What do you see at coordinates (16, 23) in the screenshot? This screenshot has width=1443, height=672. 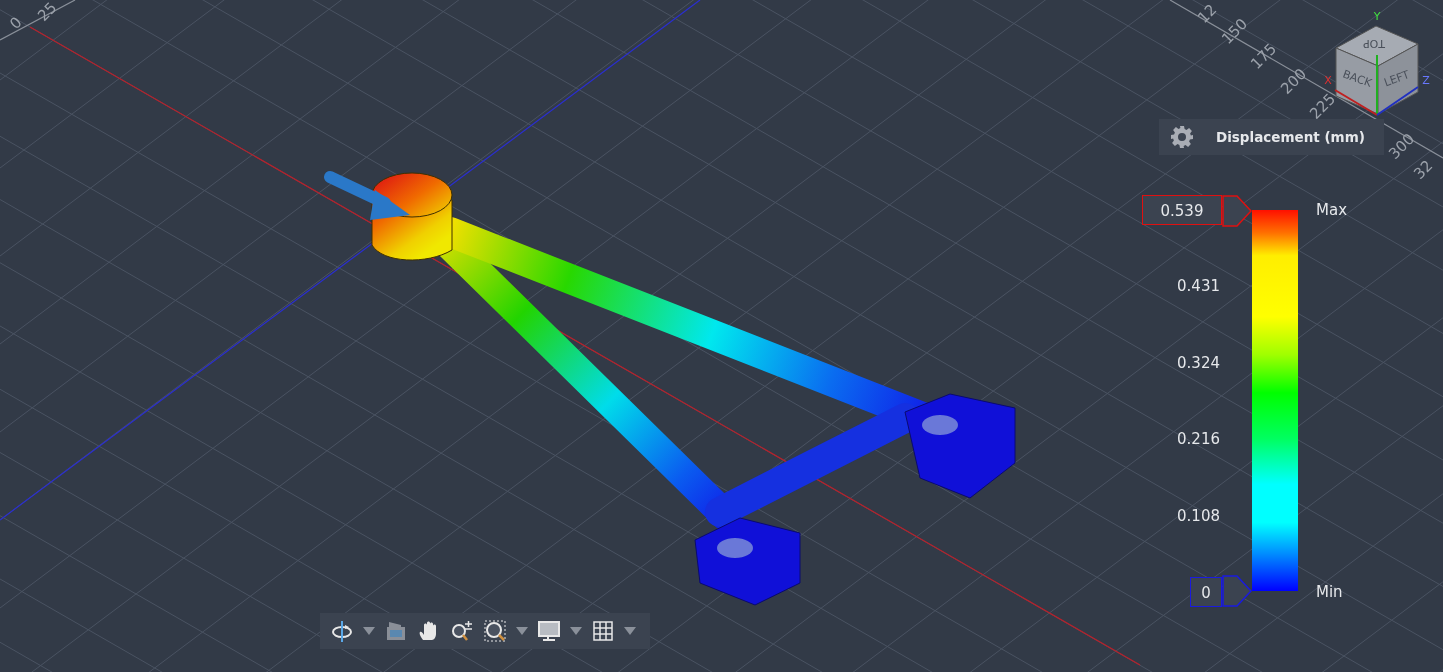 I see `ruler-label: 0` at bounding box center [16, 23].